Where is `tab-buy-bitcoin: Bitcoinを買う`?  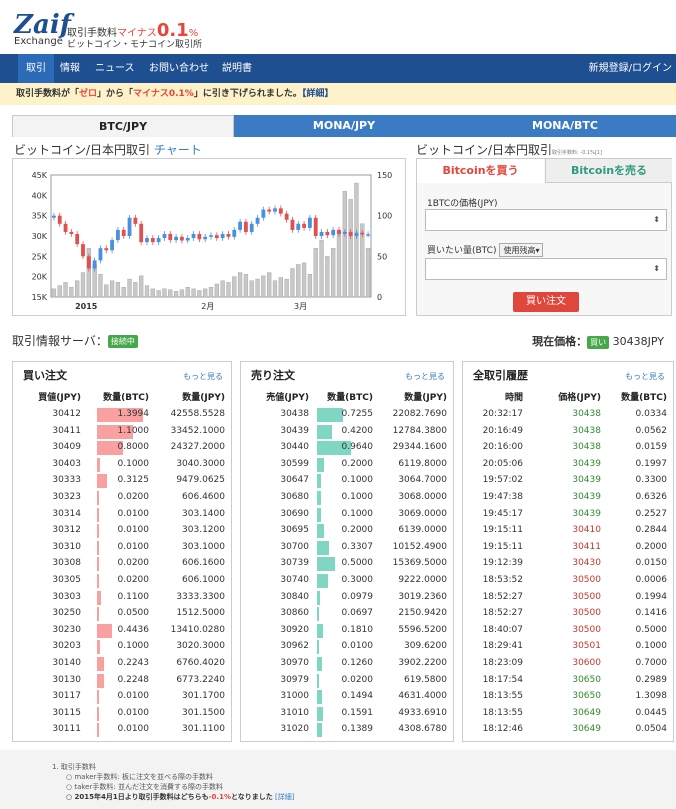
tab-buy-bitcoin: Bitcoinを買う is located at coordinates (480, 171).